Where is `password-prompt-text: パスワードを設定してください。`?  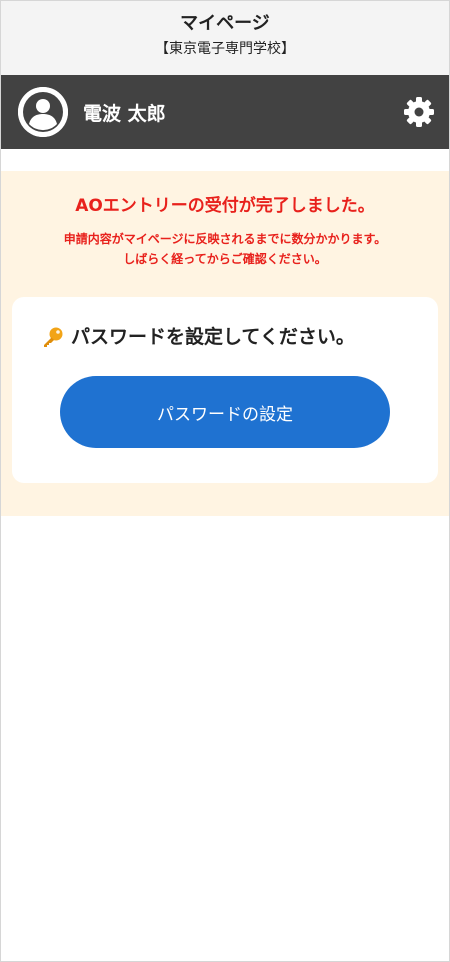 password-prompt-text: パスワードを設定してください。 is located at coordinates (213, 337).